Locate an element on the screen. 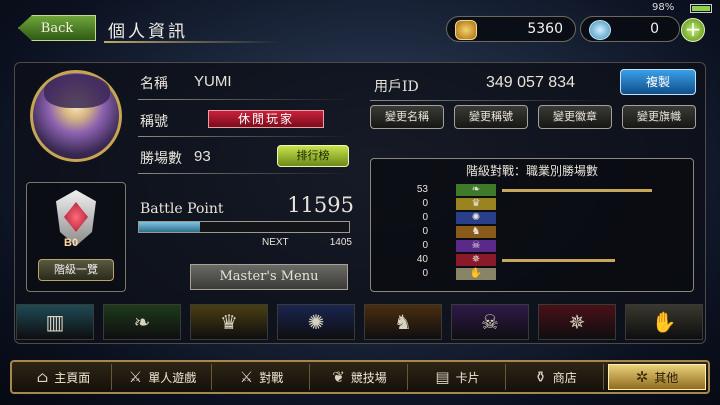  laurel-icon: ❦ is located at coordinates (338, 377).